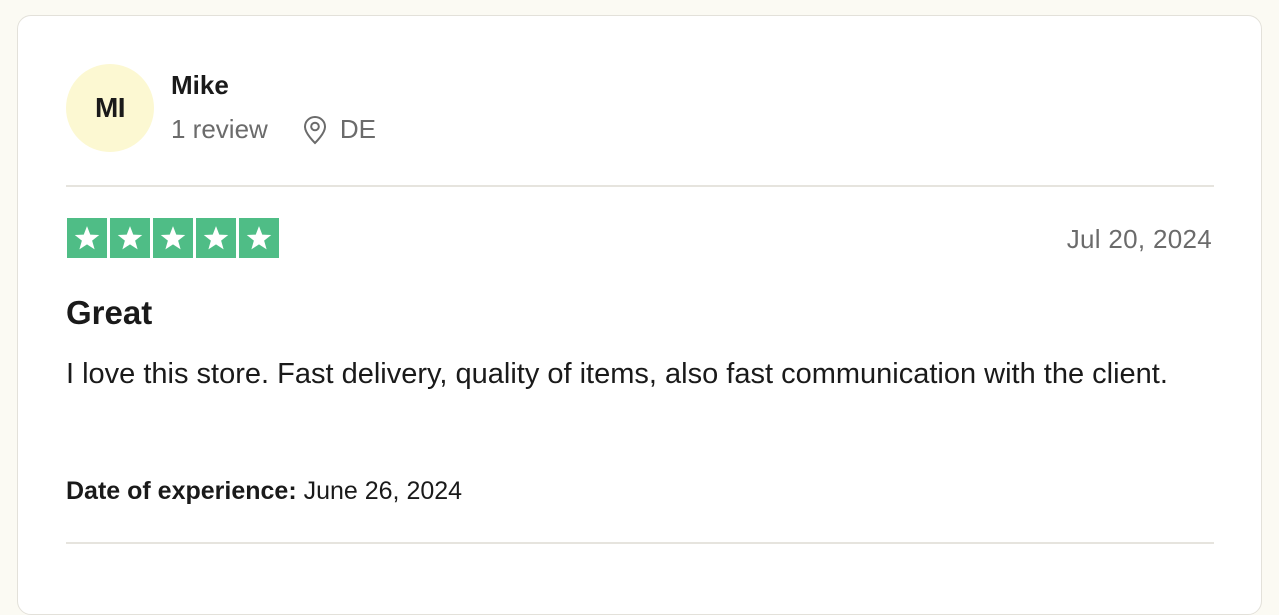  What do you see at coordinates (314, 129) in the screenshot?
I see `location-pin-icon` at bounding box center [314, 129].